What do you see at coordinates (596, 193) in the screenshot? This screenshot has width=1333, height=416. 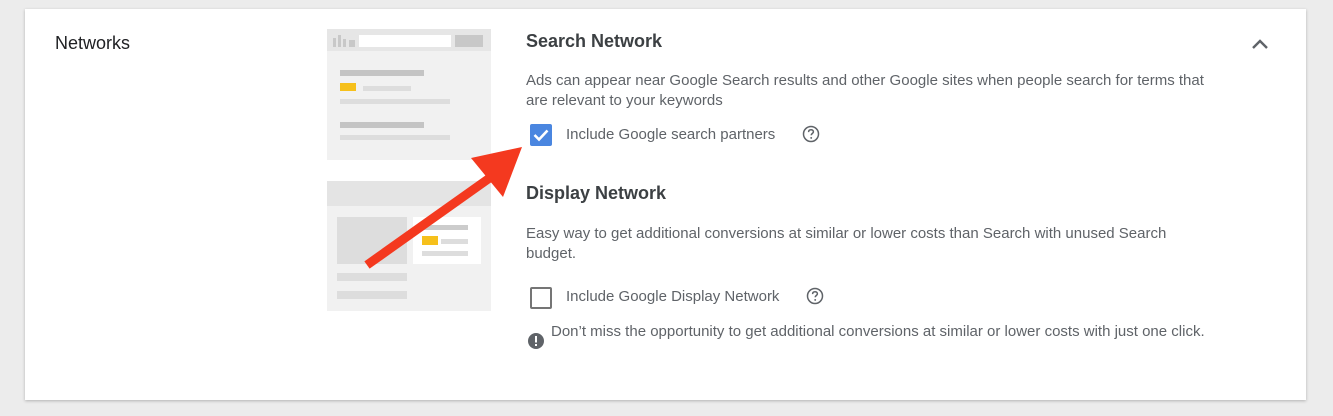 I see `display-network-title: Display Network` at bounding box center [596, 193].